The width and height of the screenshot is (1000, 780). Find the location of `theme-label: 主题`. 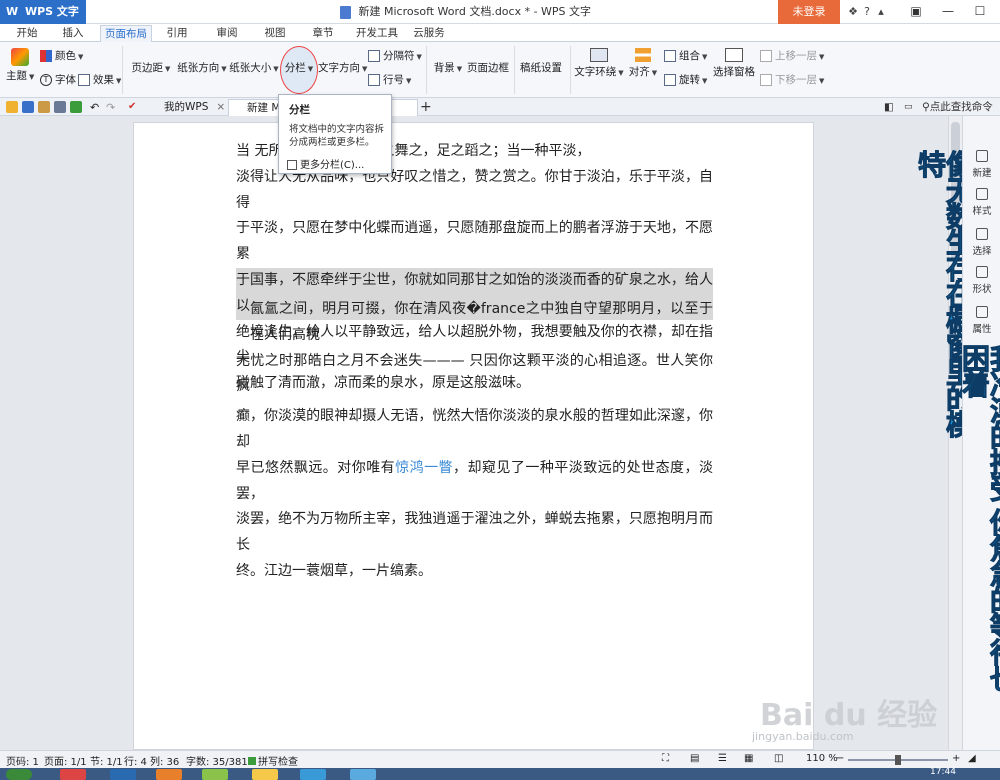

theme-label: 主题 is located at coordinates (16, 76).